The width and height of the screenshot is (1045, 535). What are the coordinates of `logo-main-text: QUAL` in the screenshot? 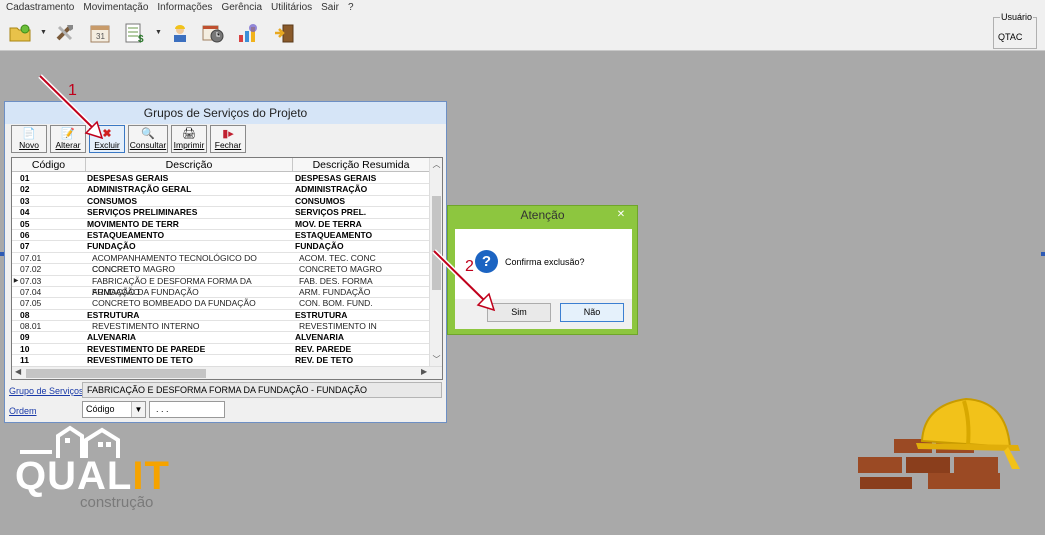 It's located at (74, 476).